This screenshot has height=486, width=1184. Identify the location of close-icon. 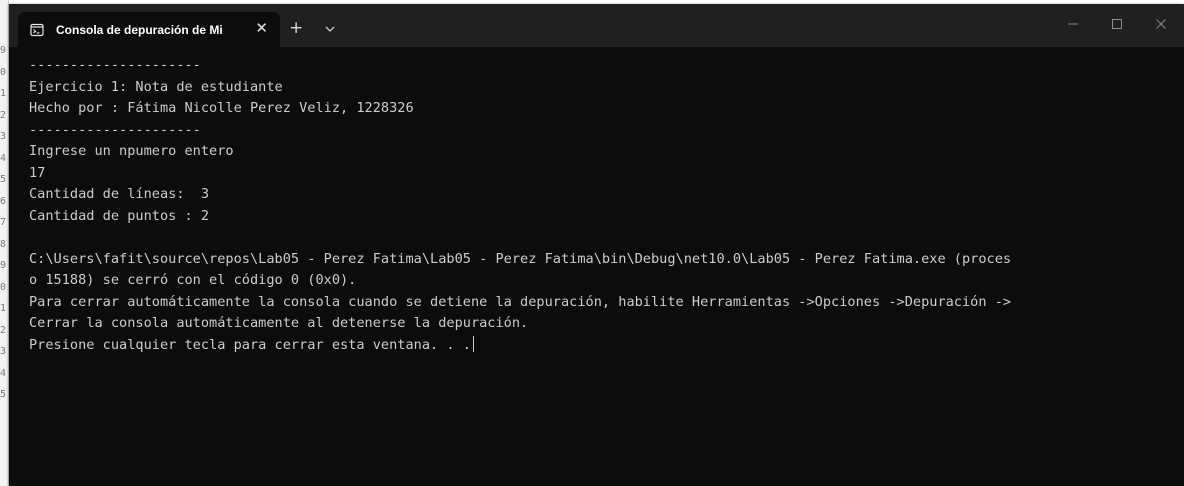
(1161, 24).